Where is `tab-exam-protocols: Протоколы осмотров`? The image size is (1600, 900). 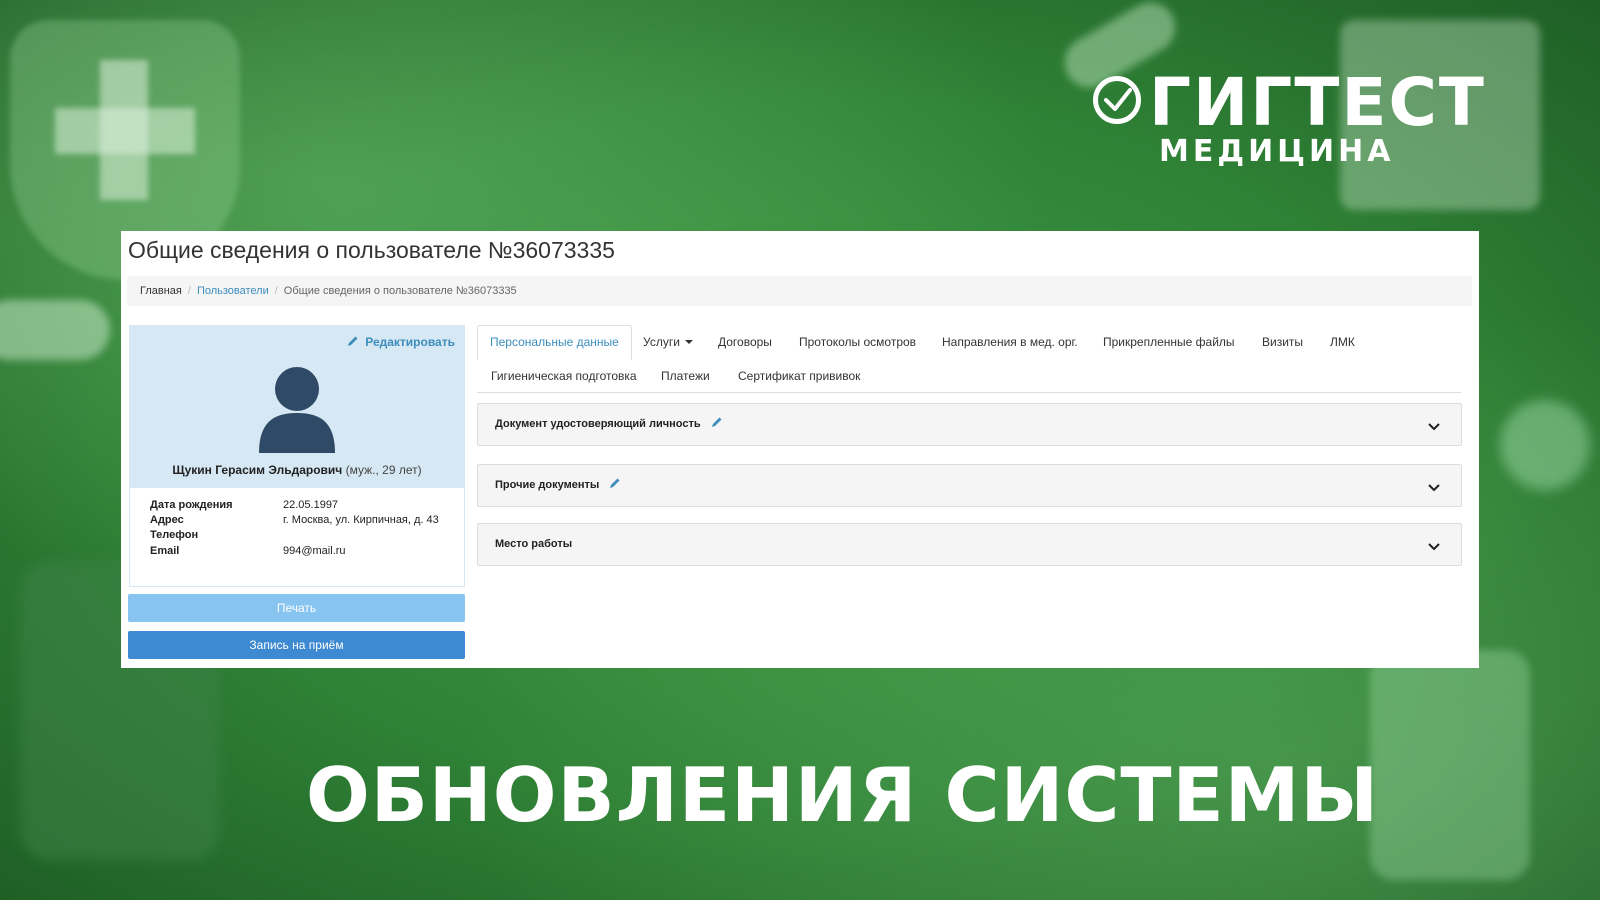
tab-exam-protocols: Протоколы осмотров is located at coordinates (857, 342).